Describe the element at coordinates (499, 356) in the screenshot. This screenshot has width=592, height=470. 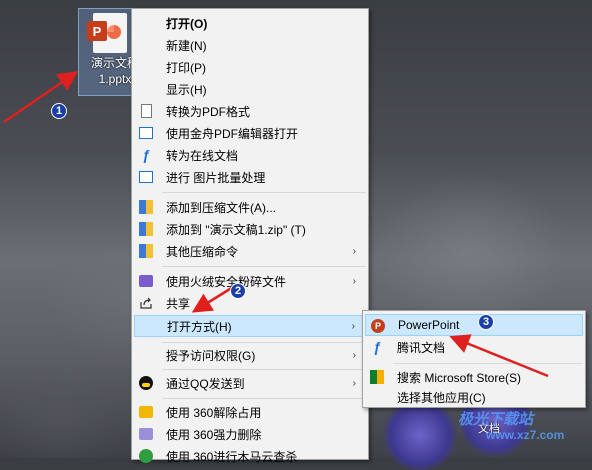
I see `arrow-to-powerpoint` at that location.